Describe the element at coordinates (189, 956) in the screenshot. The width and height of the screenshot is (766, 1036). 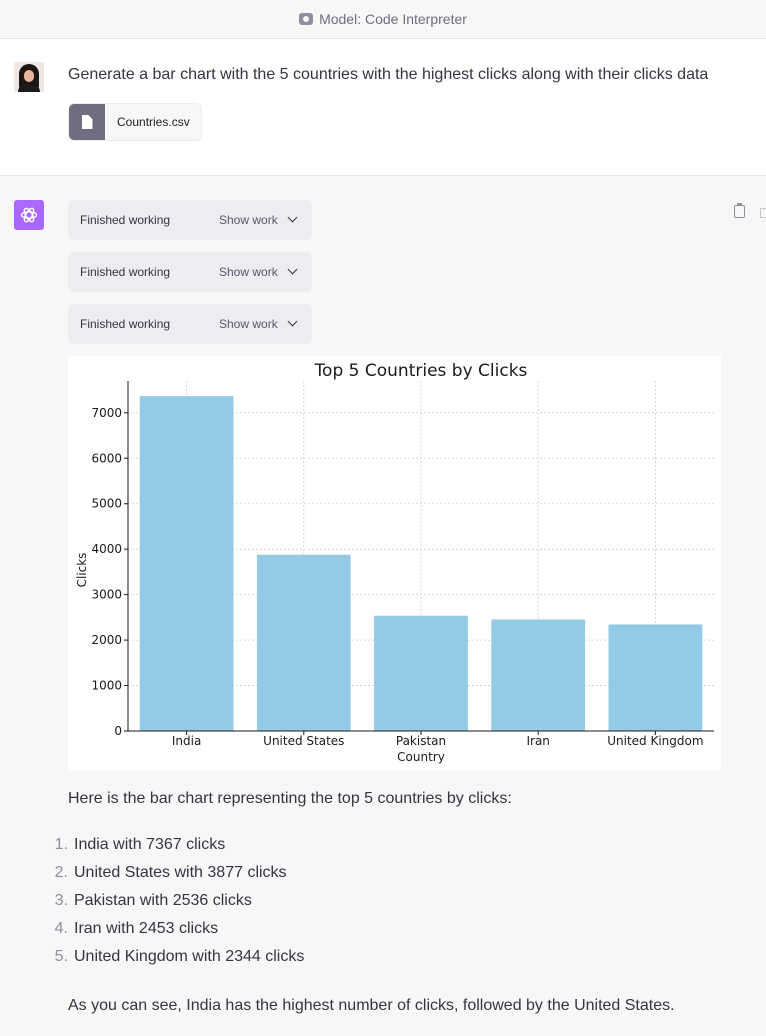
I see `list-text: United Kingdom with 2344 clicks` at that location.